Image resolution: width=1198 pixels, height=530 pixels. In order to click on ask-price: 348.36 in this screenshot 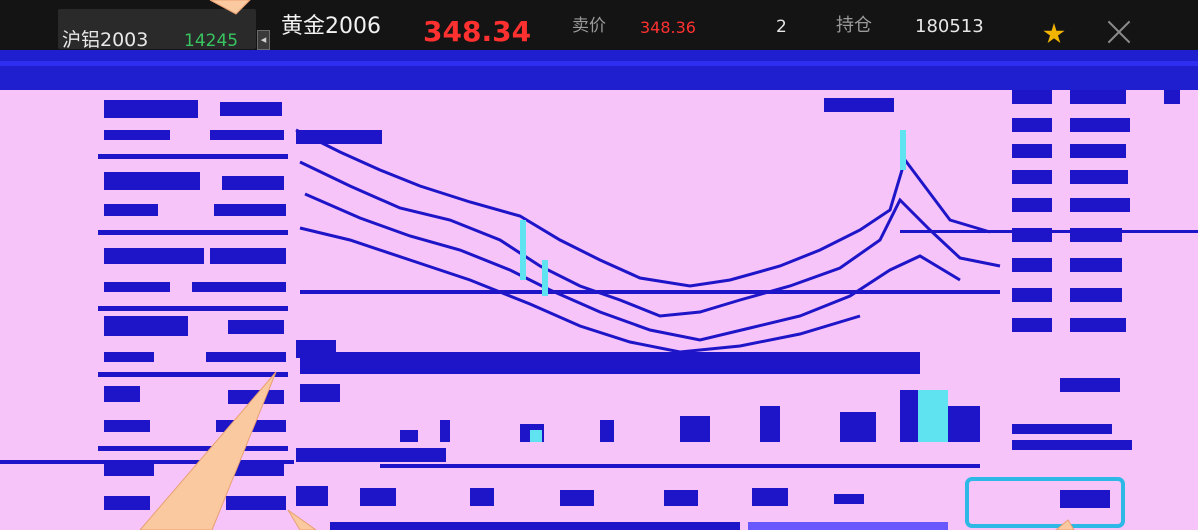, I will do `click(668, 27)`.